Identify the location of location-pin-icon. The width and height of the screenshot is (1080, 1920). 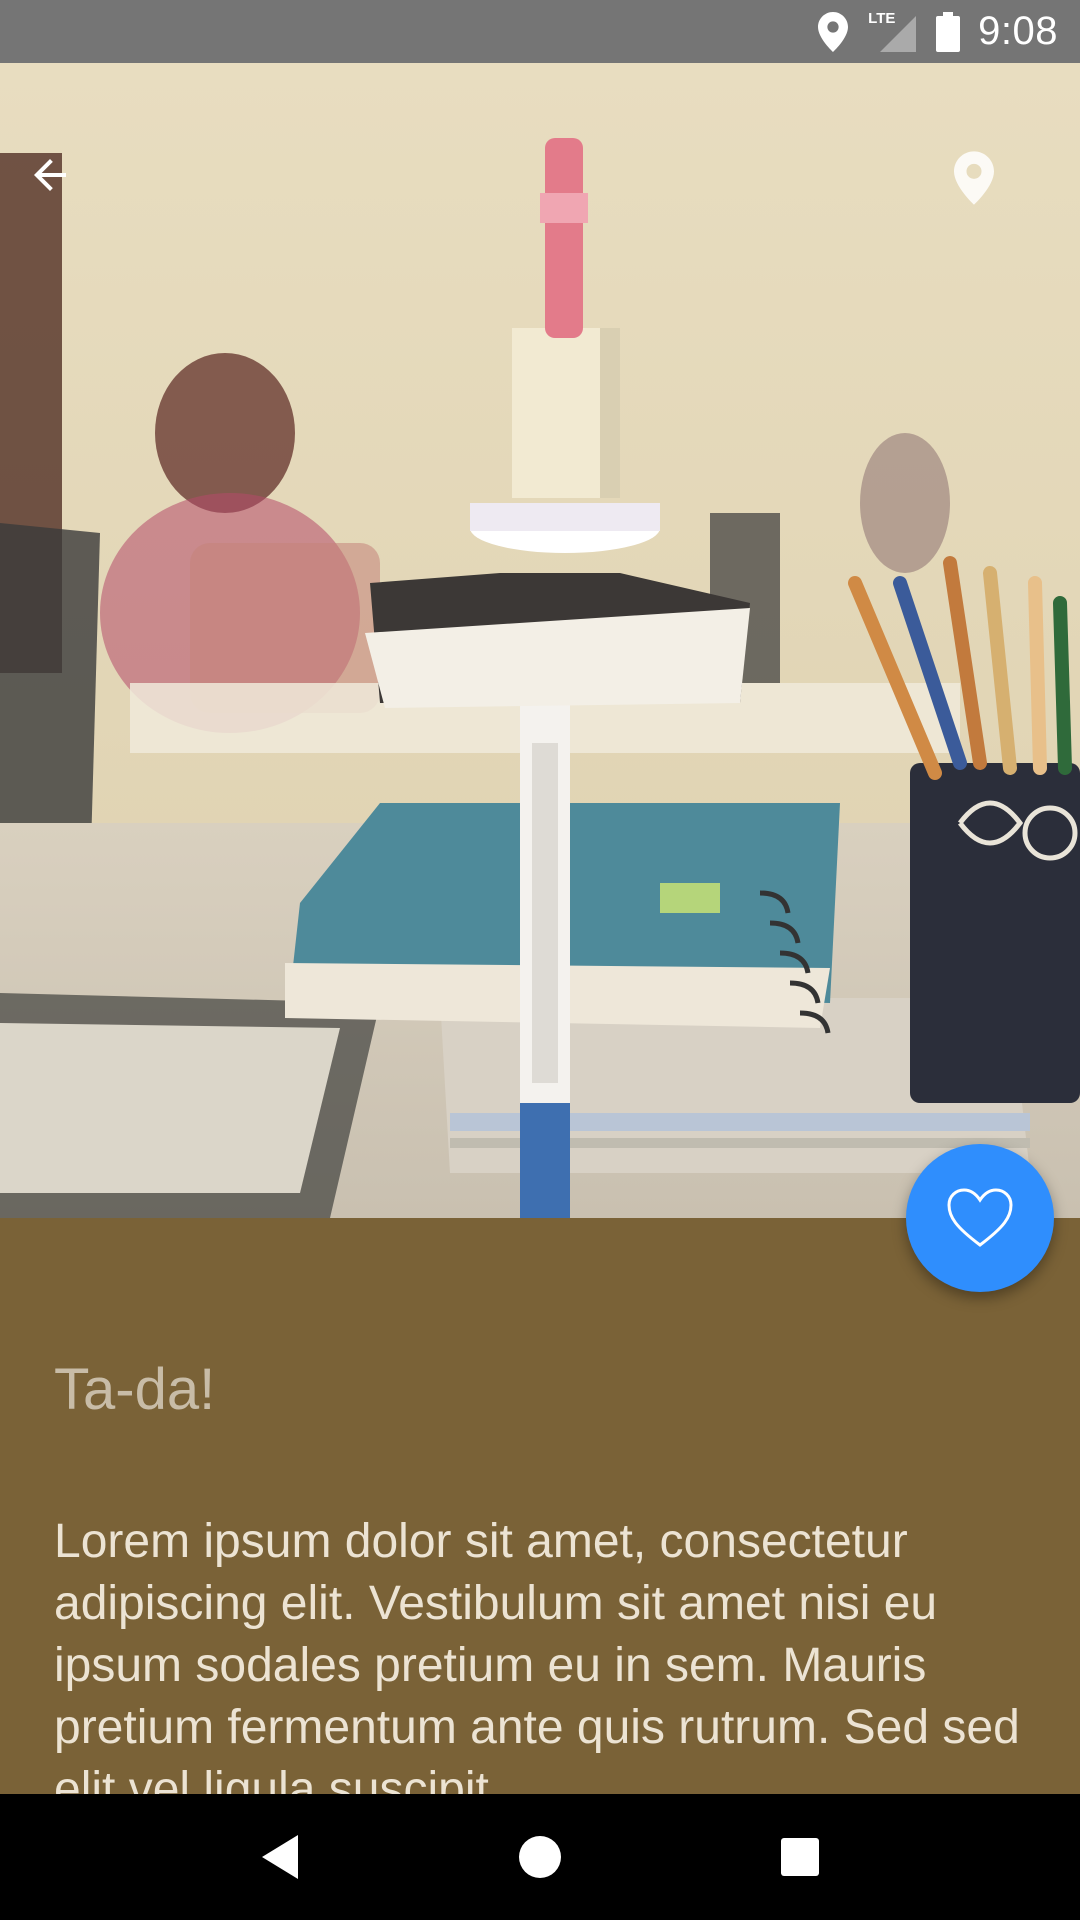
(974, 178).